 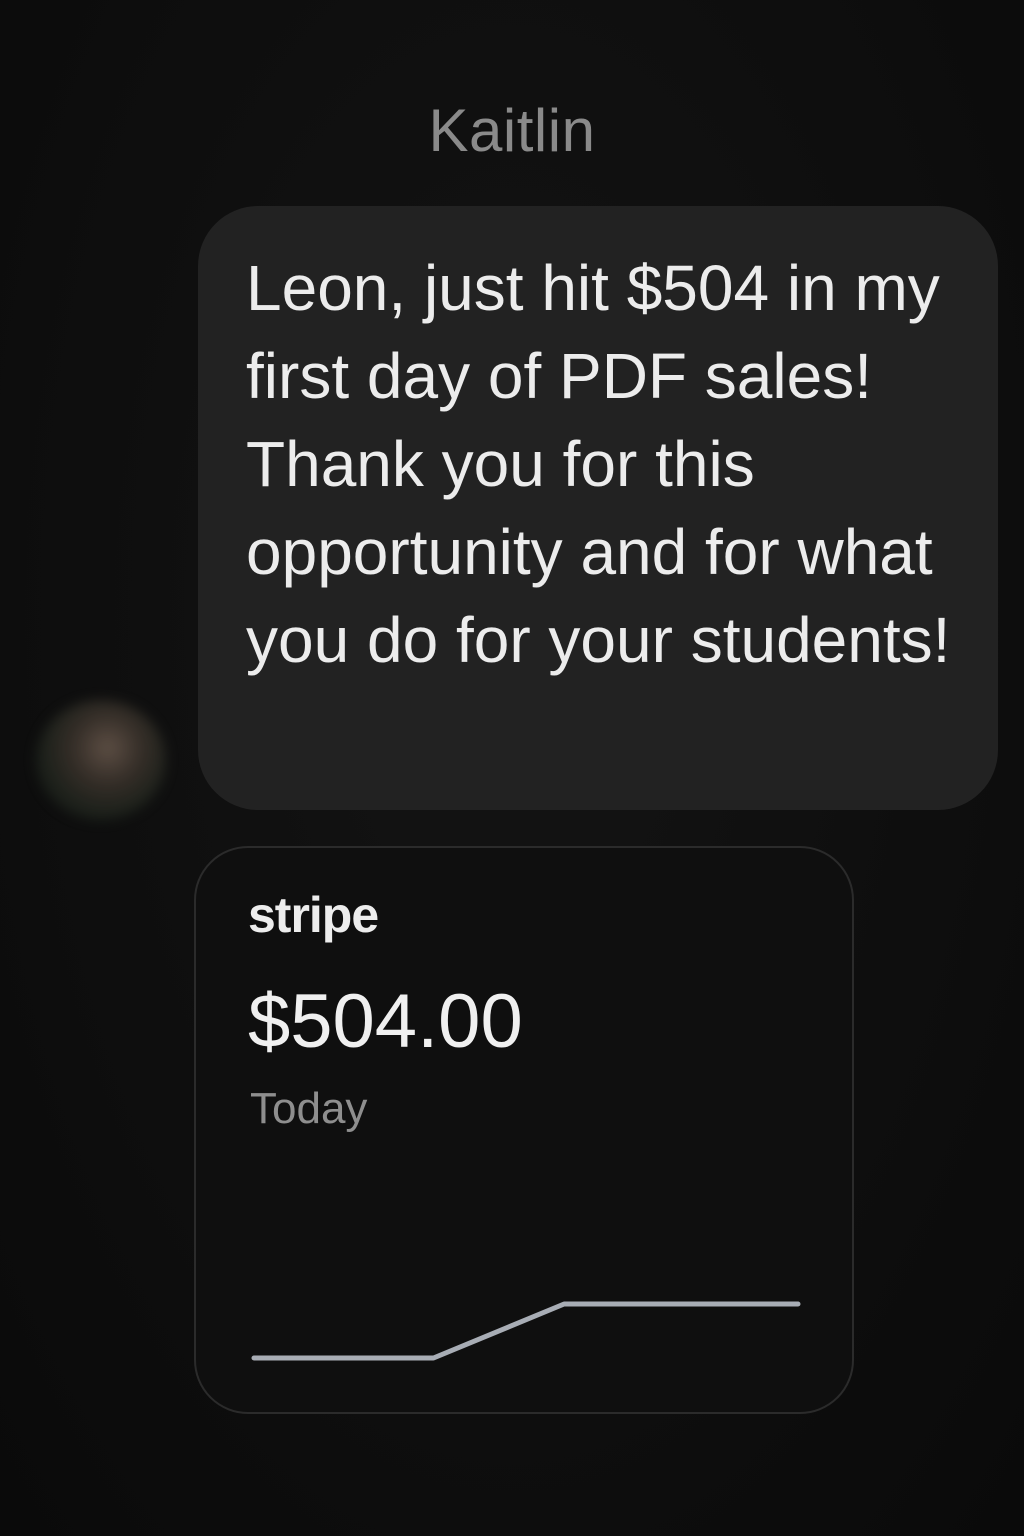 What do you see at coordinates (101, 760) in the screenshot?
I see `avatar` at bounding box center [101, 760].